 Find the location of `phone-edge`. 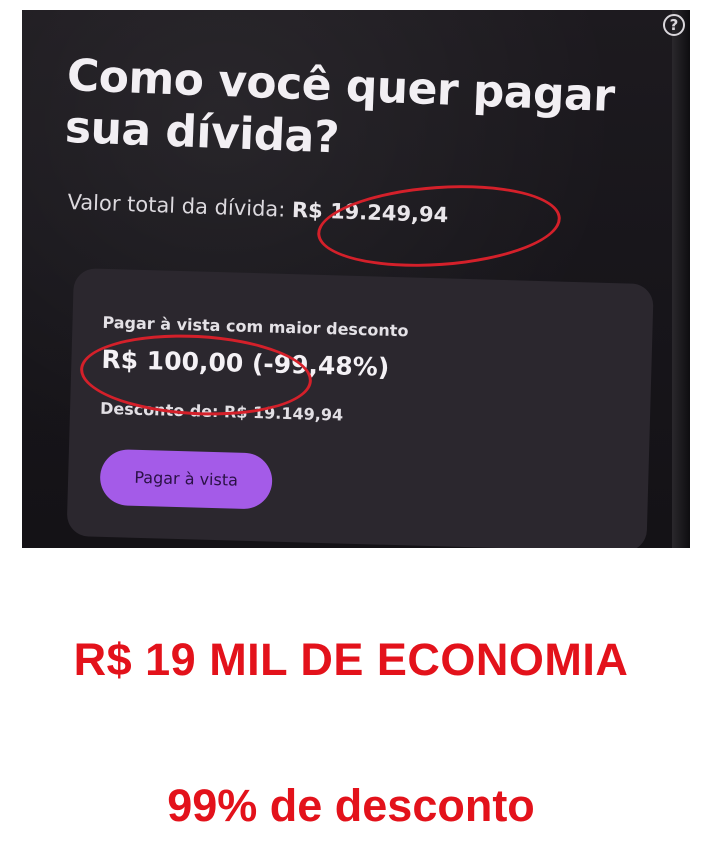

phone-edge is located at coordinates (681, 279).